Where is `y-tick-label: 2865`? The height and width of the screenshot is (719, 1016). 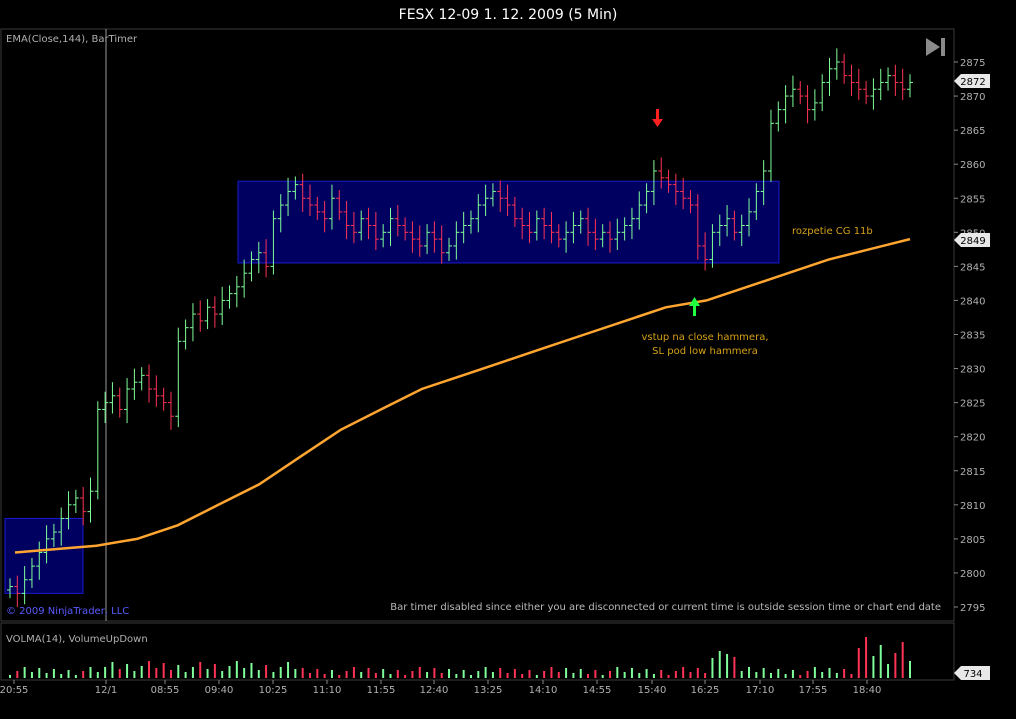 y-tick-label: 2865 is located at coordinates (972, 131).